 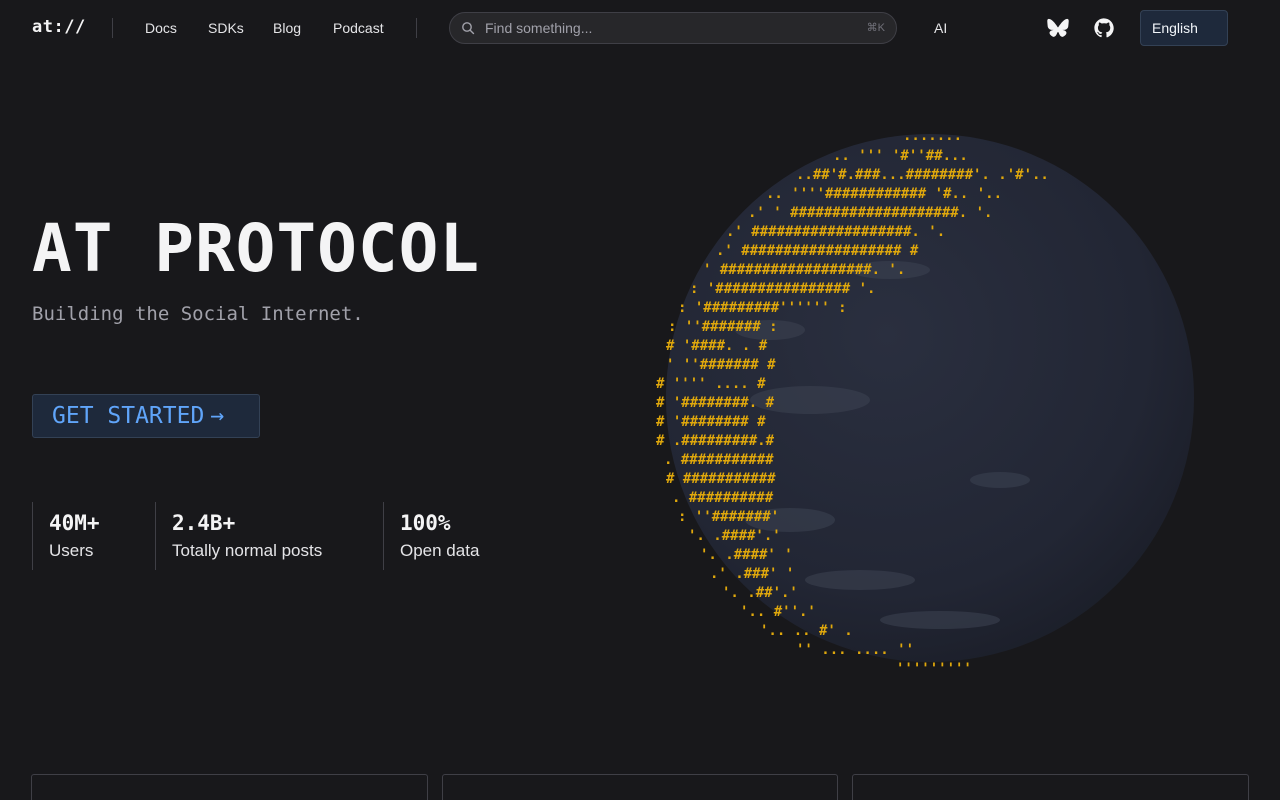 What do you see at coordinates (835, 232) in the screenshot?
I see `ascii-row: .' ###################. '.` at bounding box center [835, 232].